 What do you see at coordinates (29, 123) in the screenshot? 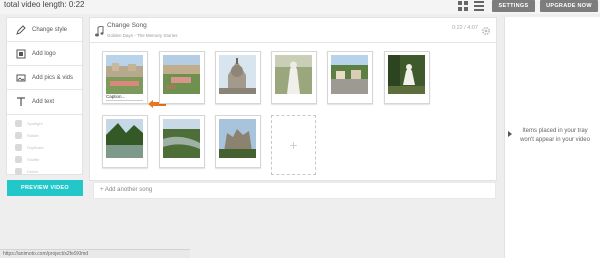
I see `spotlight-button: Spotlight` at bounding box center [29, 123].